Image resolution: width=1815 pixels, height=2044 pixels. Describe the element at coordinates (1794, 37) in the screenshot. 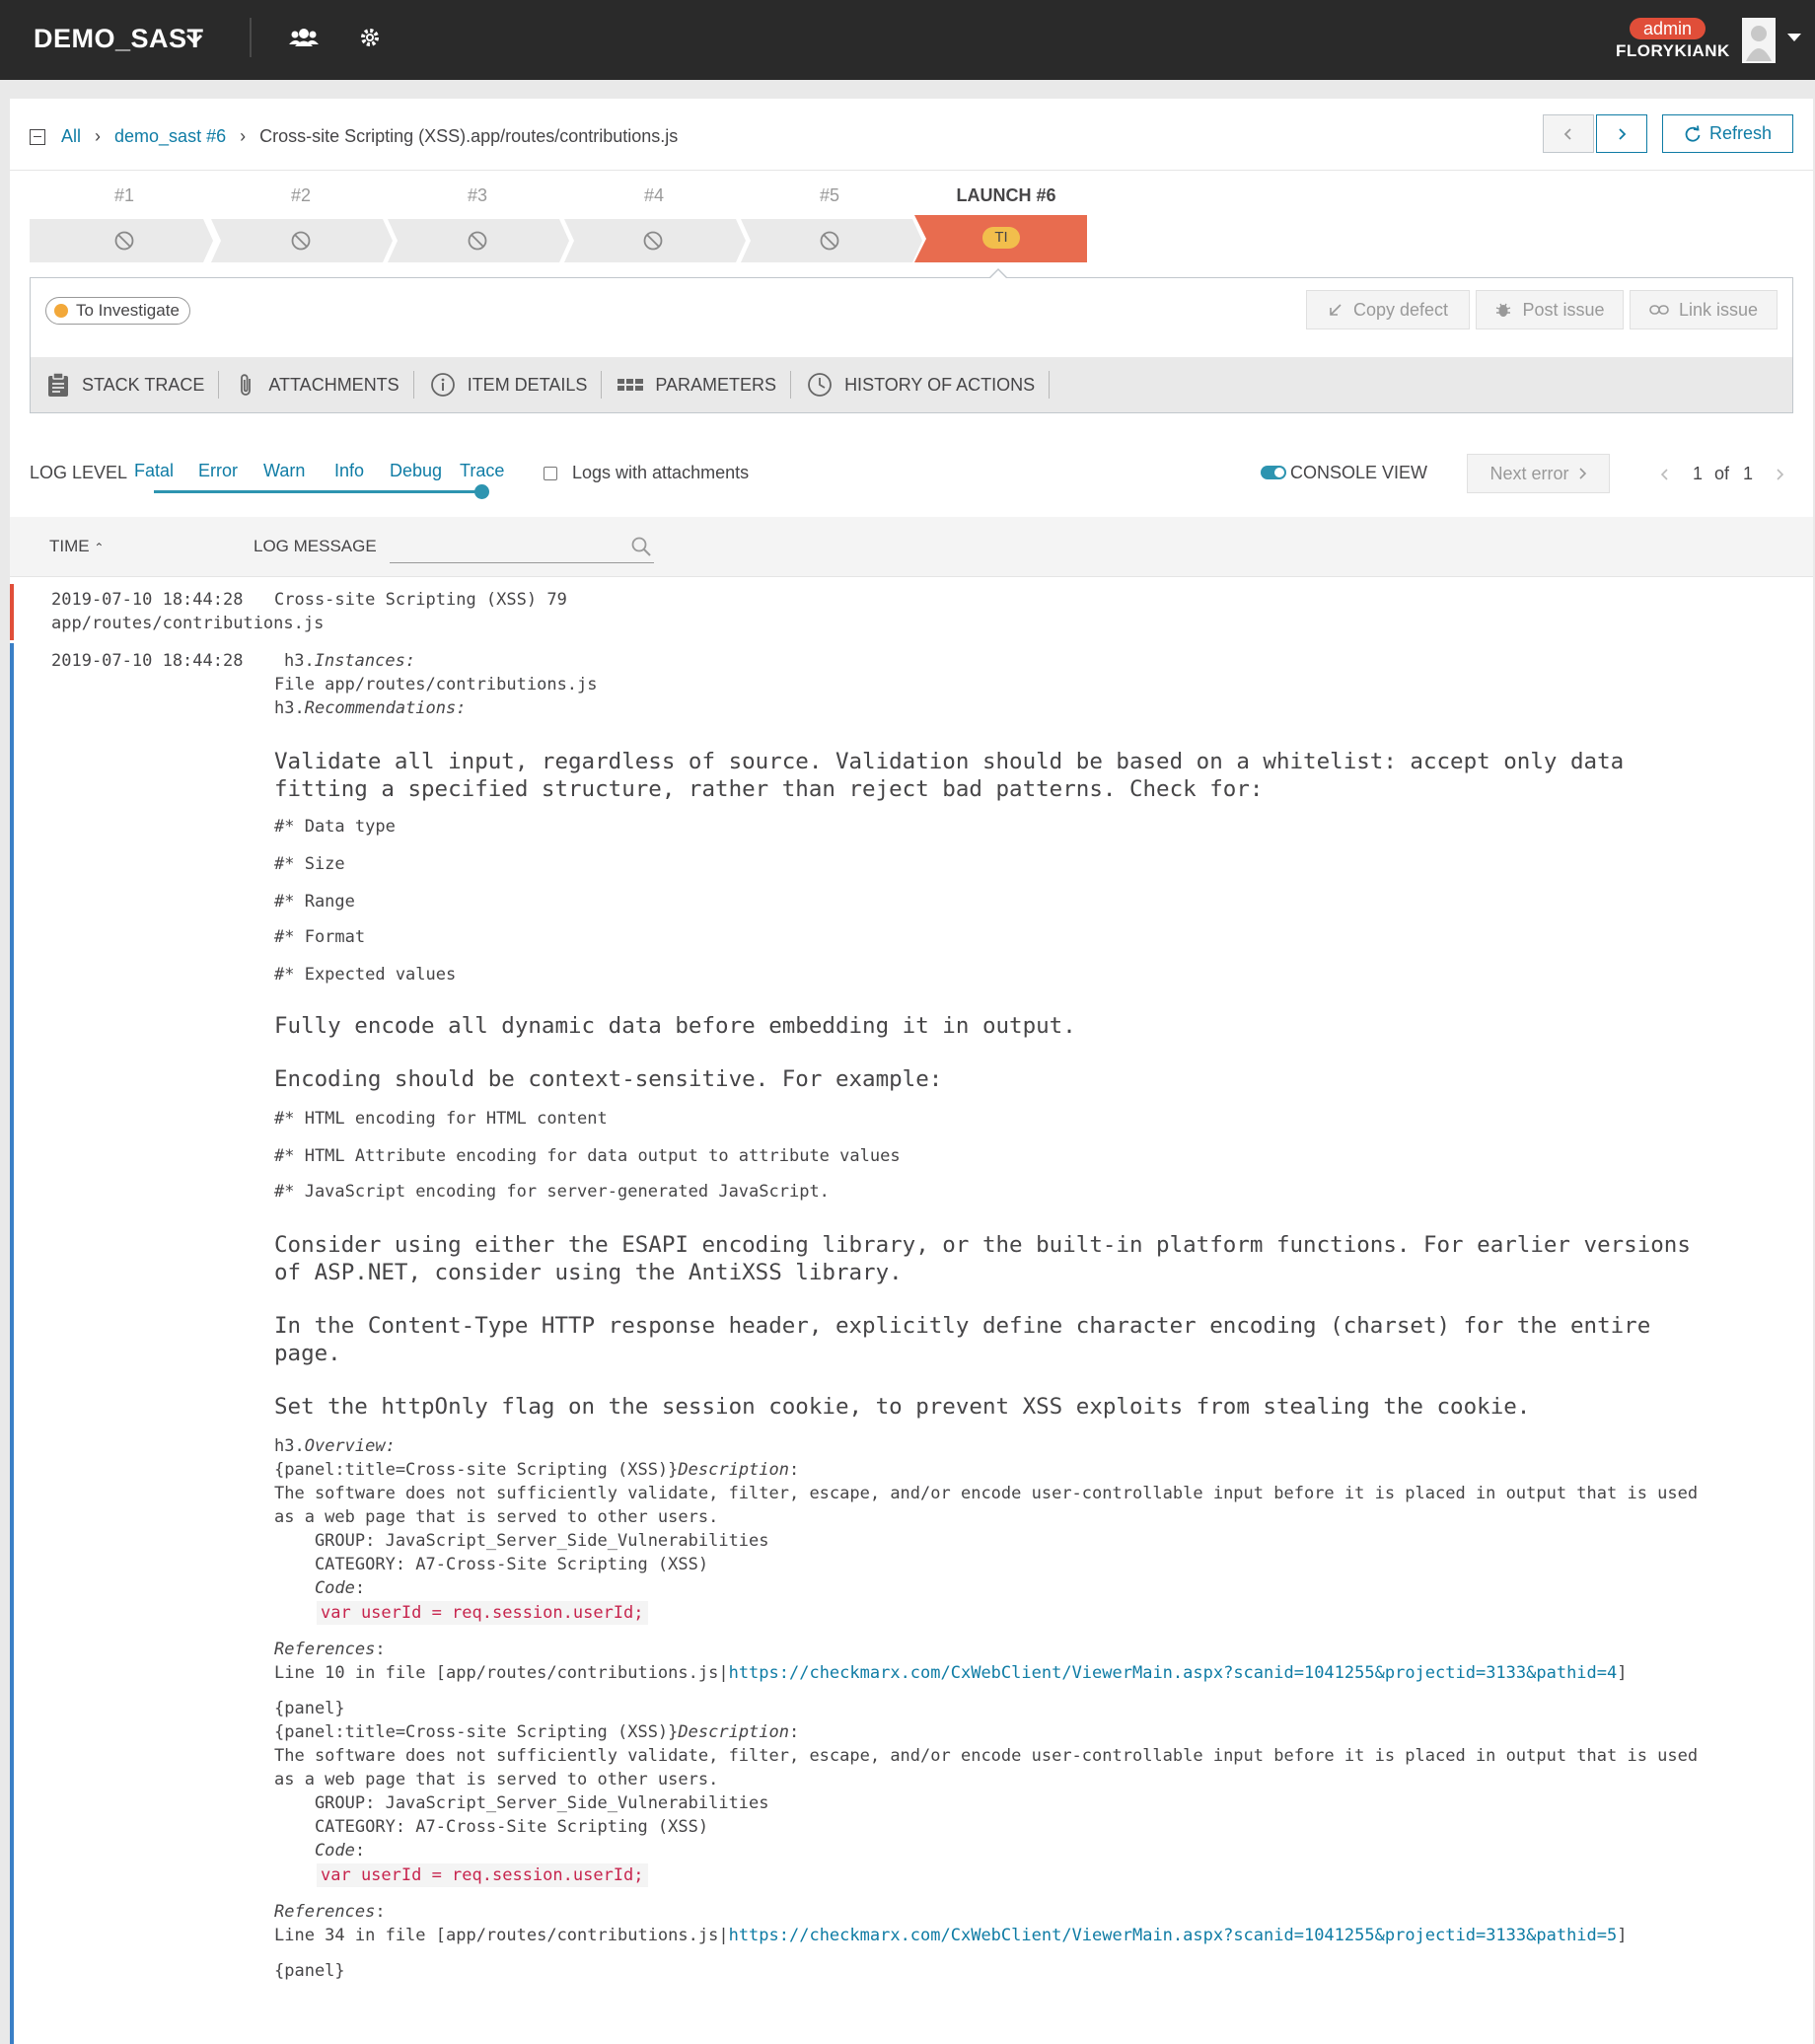

I see `caret-down-icon` at that location.